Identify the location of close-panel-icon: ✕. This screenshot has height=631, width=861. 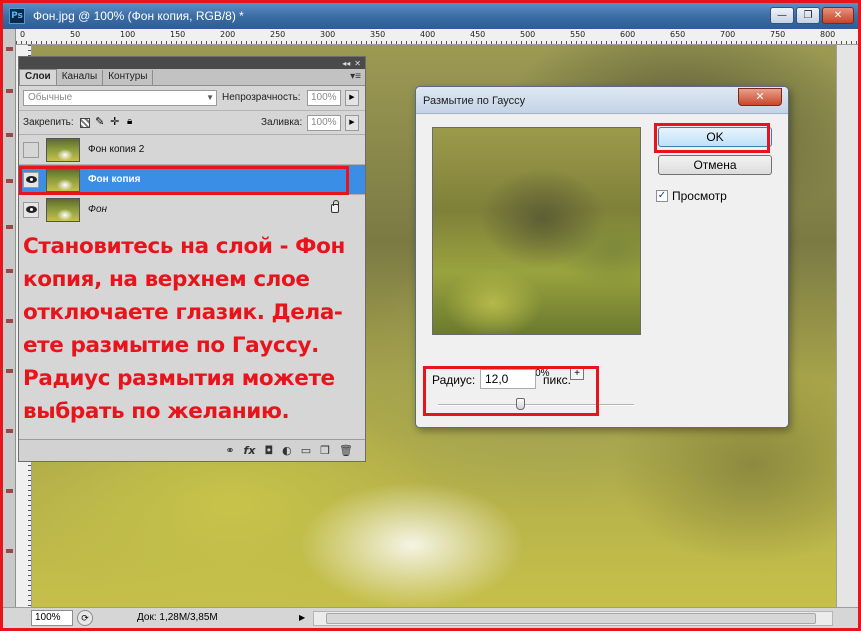
(357, 63).